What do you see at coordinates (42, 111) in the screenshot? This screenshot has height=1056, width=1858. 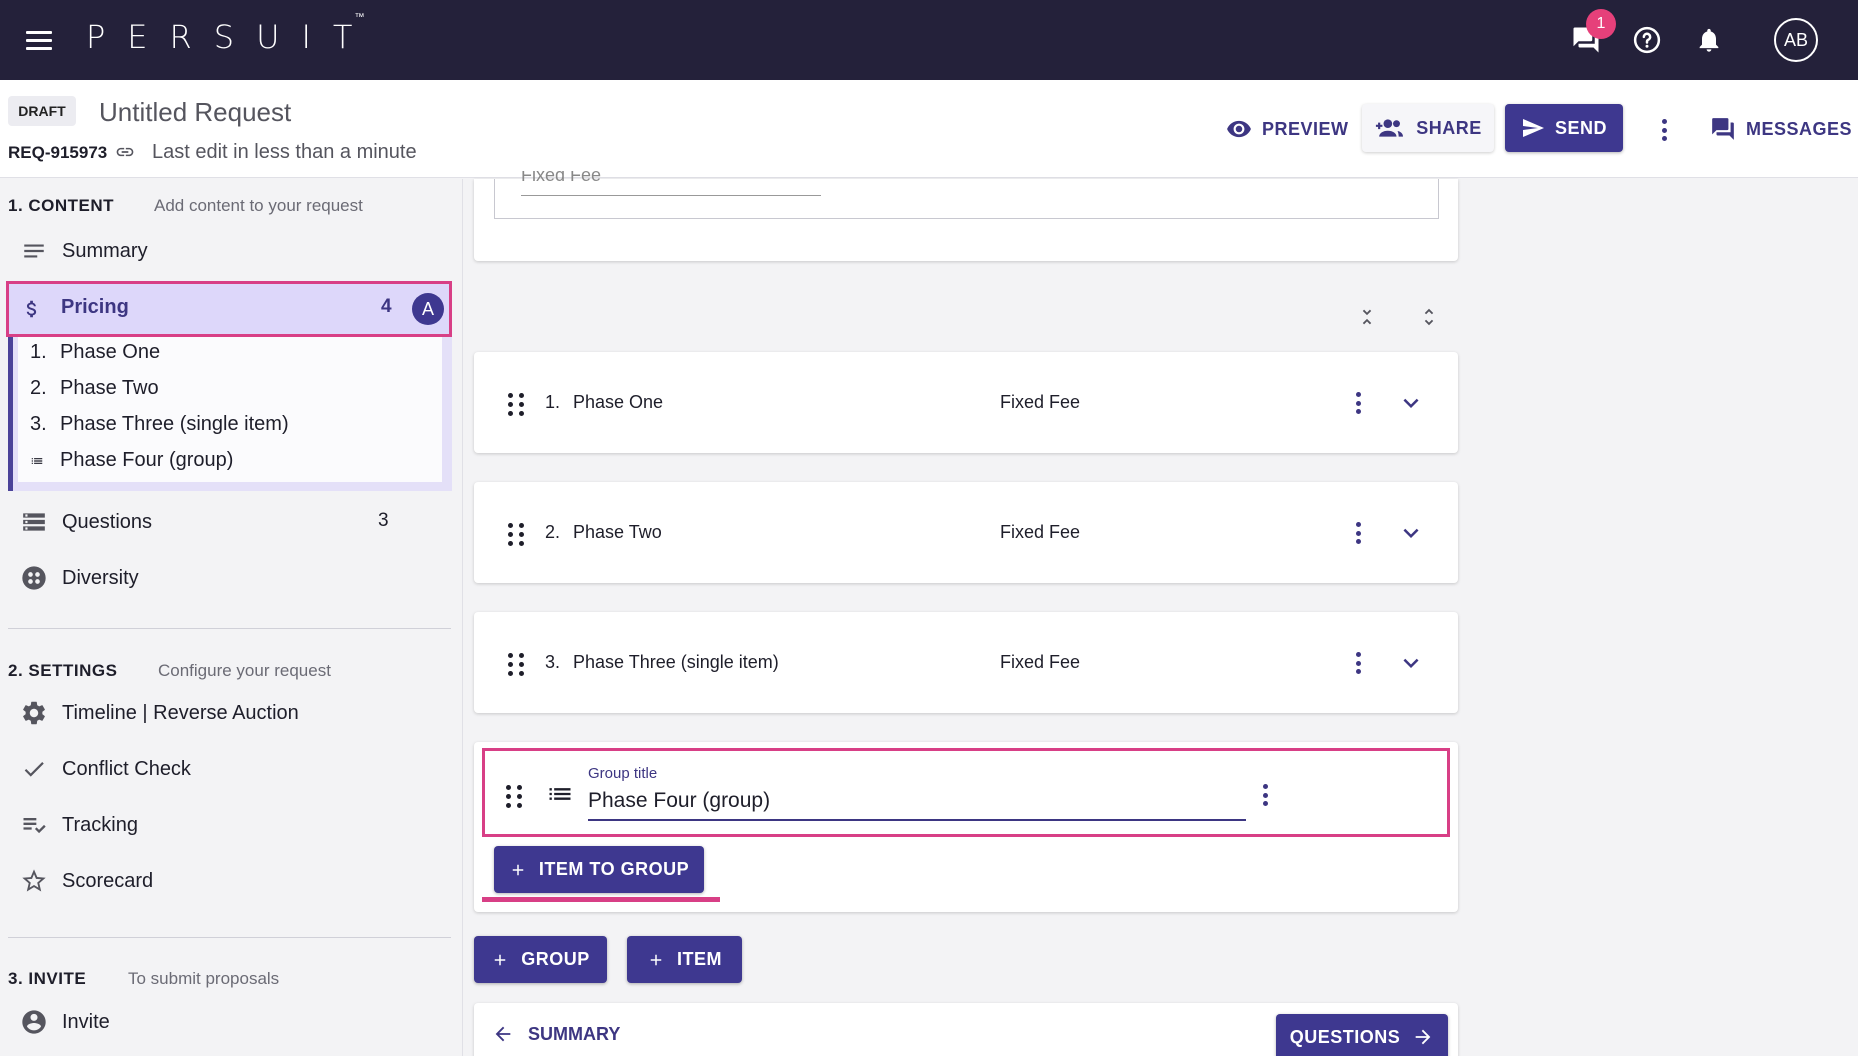 I see `status-badge: DRAFT` at bounding box center [42, 111].